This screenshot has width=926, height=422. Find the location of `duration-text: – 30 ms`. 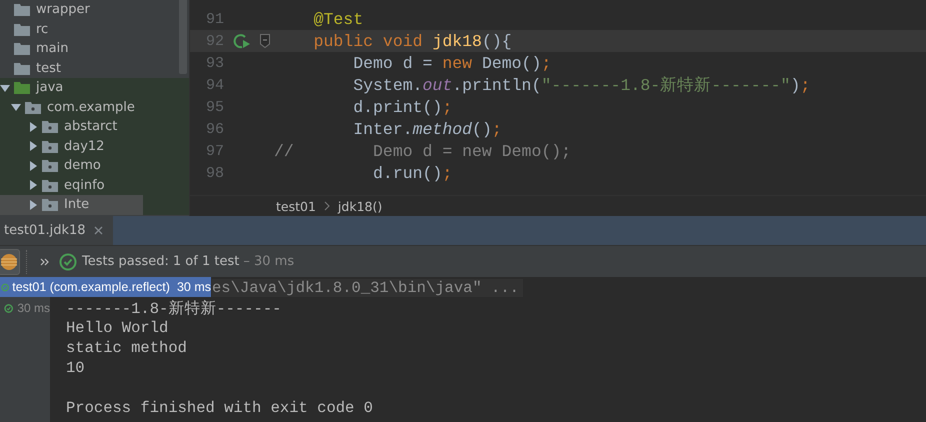

duration-text: – 30 ms is located at coordinates (268, 261).